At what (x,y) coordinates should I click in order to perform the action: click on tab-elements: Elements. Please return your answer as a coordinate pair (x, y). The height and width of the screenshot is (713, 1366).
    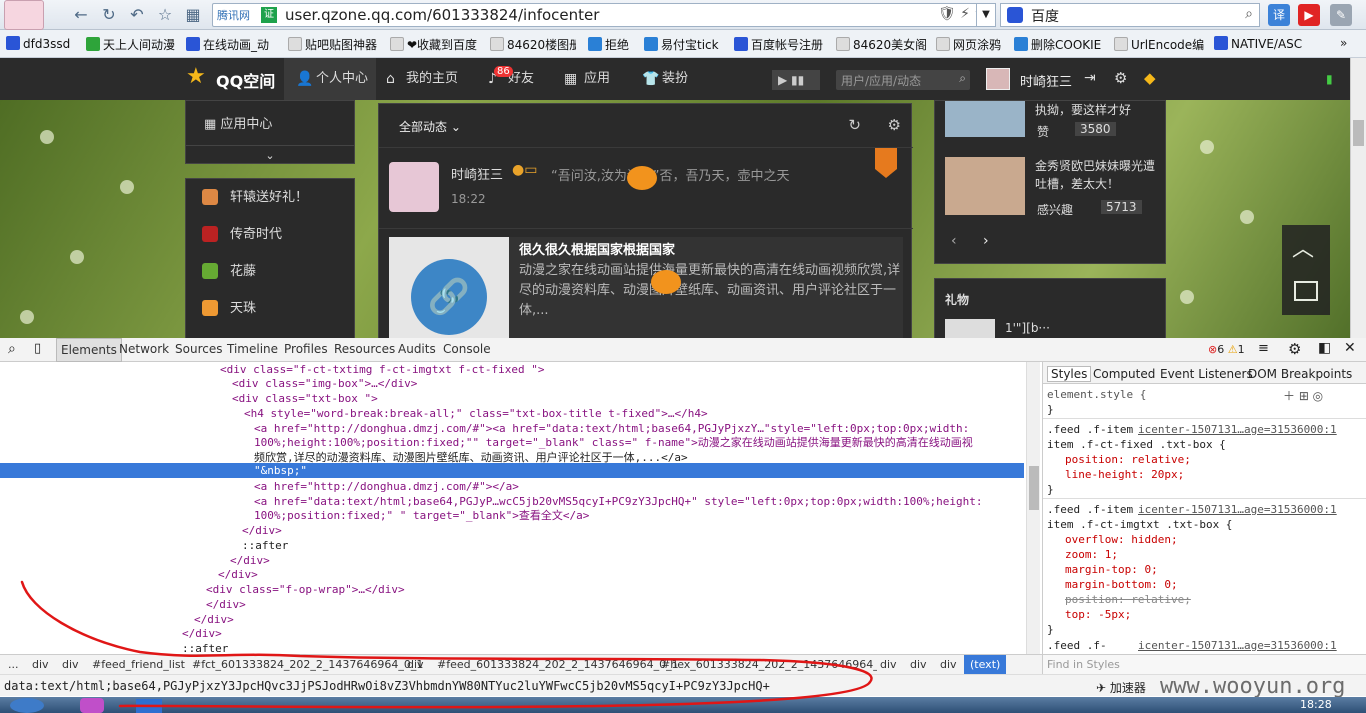
    Looking at the image, I should click on (89, 350).